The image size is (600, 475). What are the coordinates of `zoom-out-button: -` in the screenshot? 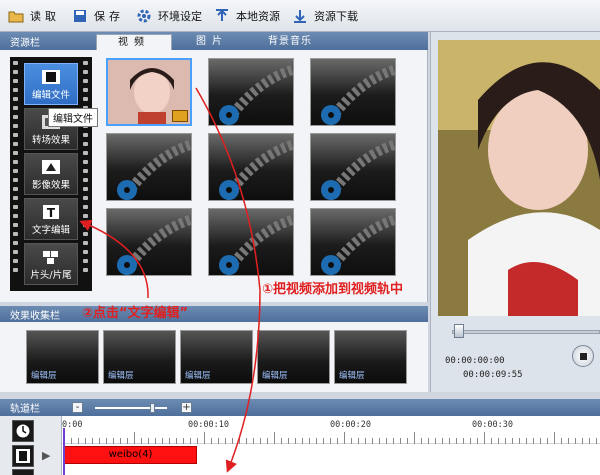 It's located at (77, 407).